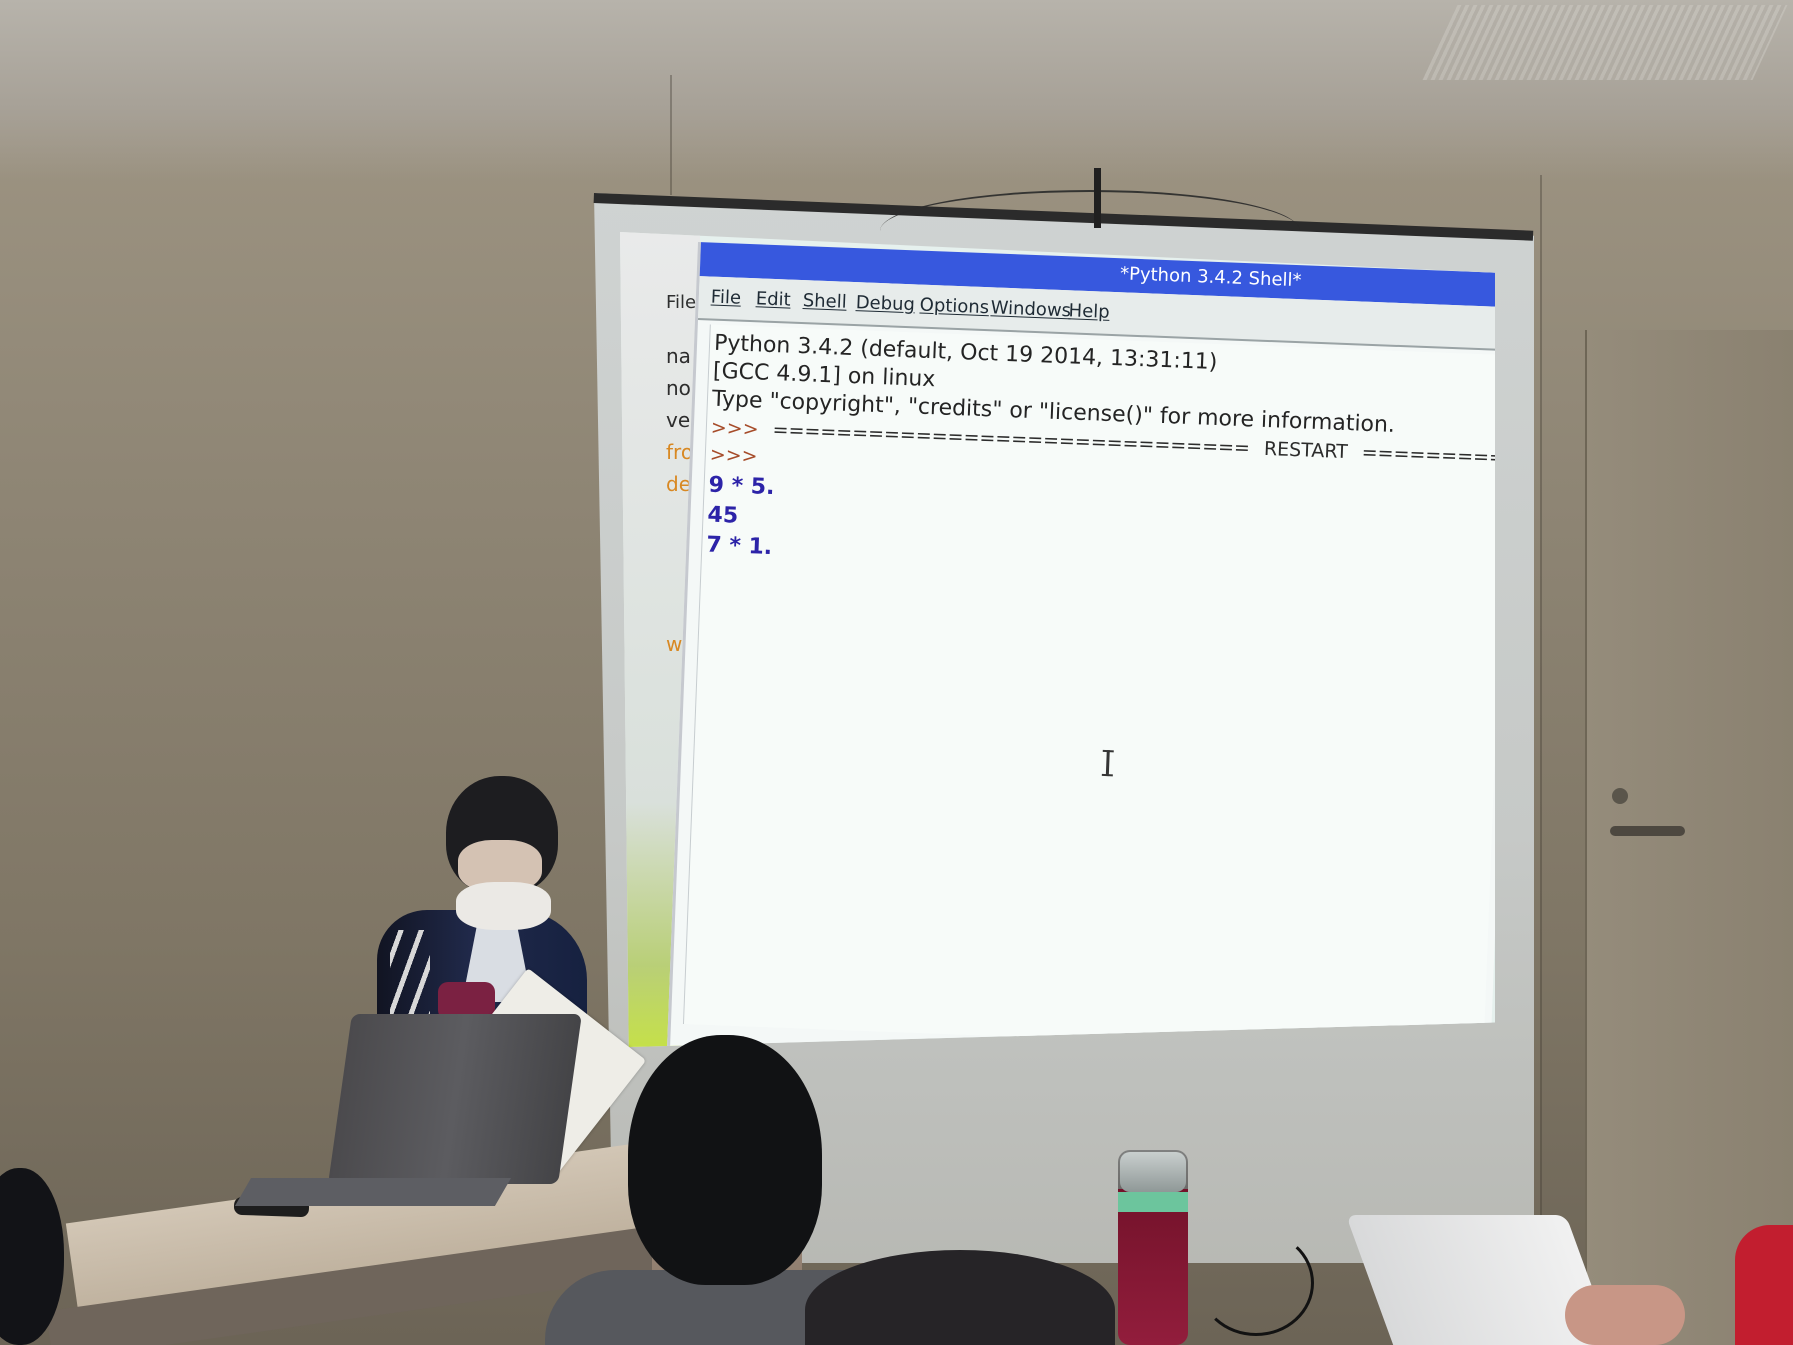 This screenshot has height=1345, width=1793. I want to click on shell-input-line: 9 * 5., so click(741, 486).